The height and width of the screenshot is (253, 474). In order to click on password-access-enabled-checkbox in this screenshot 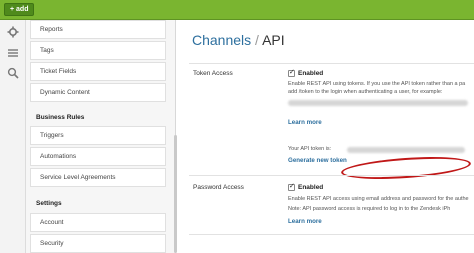, I will do `click(291, 186)`.